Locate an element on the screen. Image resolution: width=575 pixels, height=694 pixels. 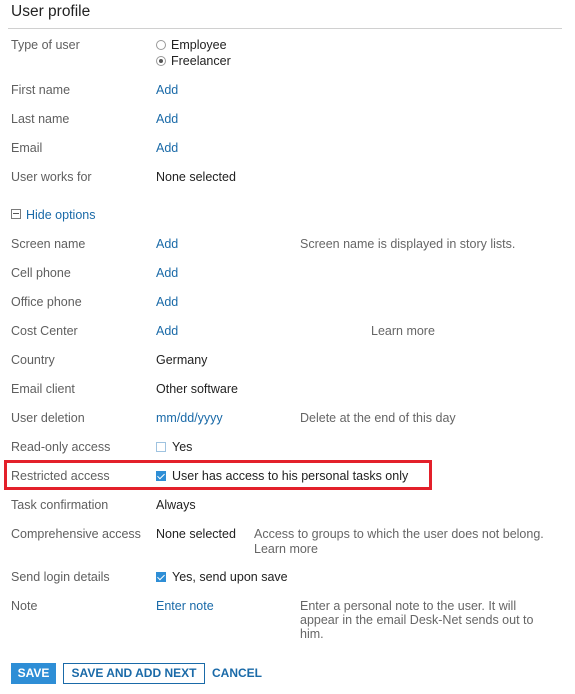
restricted-access-label: Restricted access is located at coordinates (60, 476).